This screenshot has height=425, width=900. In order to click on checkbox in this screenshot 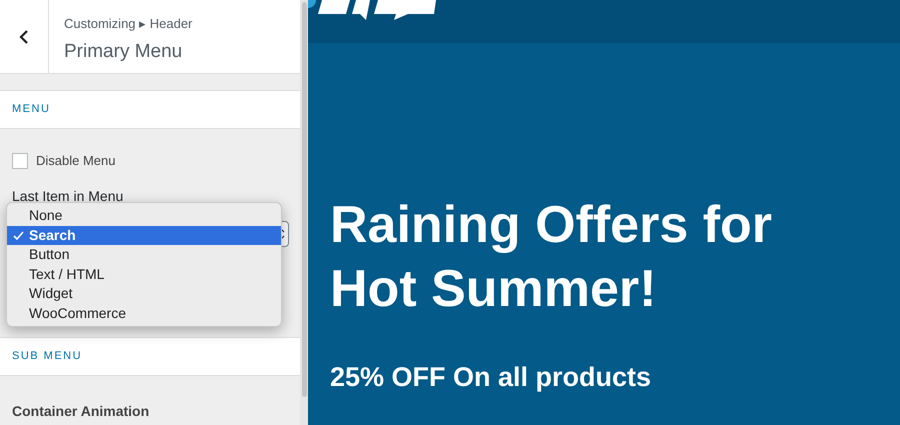, I will do `click(20, 160)`.